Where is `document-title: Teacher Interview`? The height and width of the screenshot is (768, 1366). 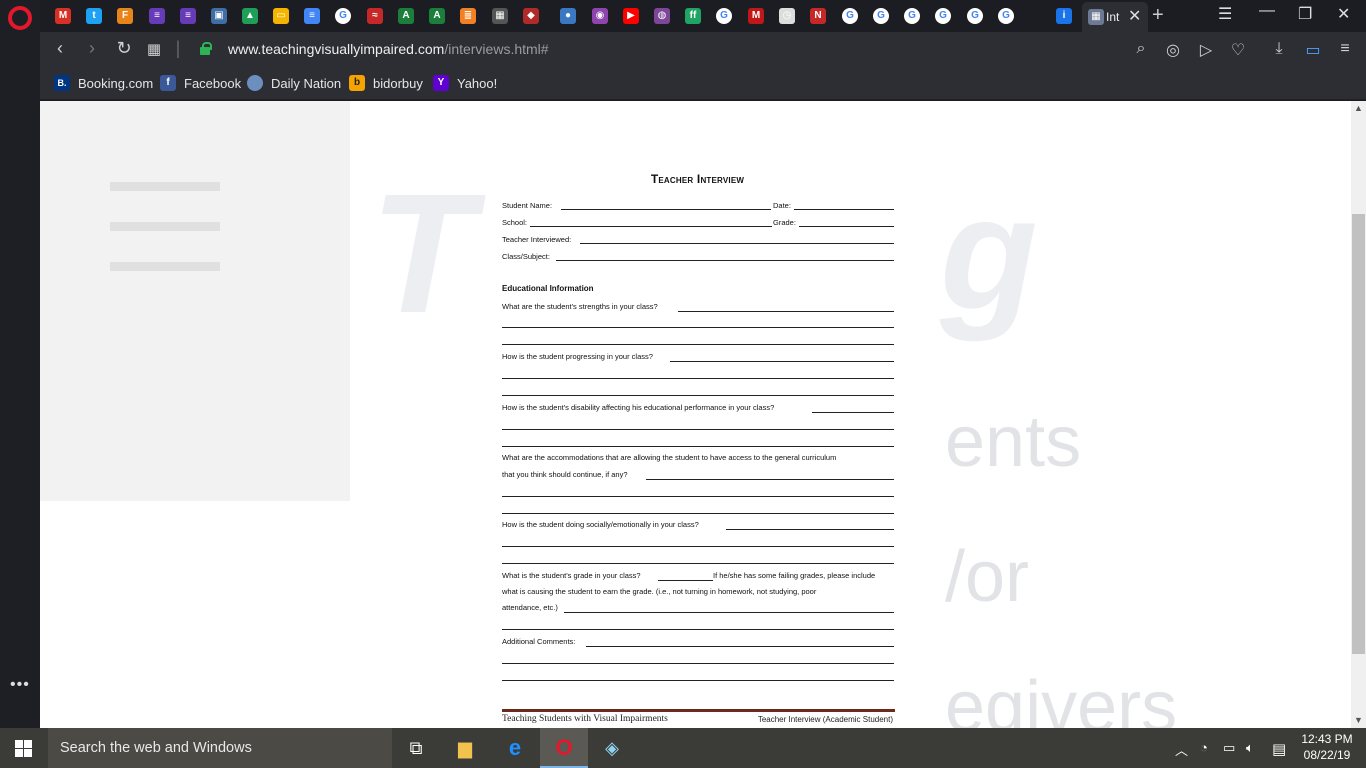 document-title: Teacher Interview is located at coordinates (697, 179).